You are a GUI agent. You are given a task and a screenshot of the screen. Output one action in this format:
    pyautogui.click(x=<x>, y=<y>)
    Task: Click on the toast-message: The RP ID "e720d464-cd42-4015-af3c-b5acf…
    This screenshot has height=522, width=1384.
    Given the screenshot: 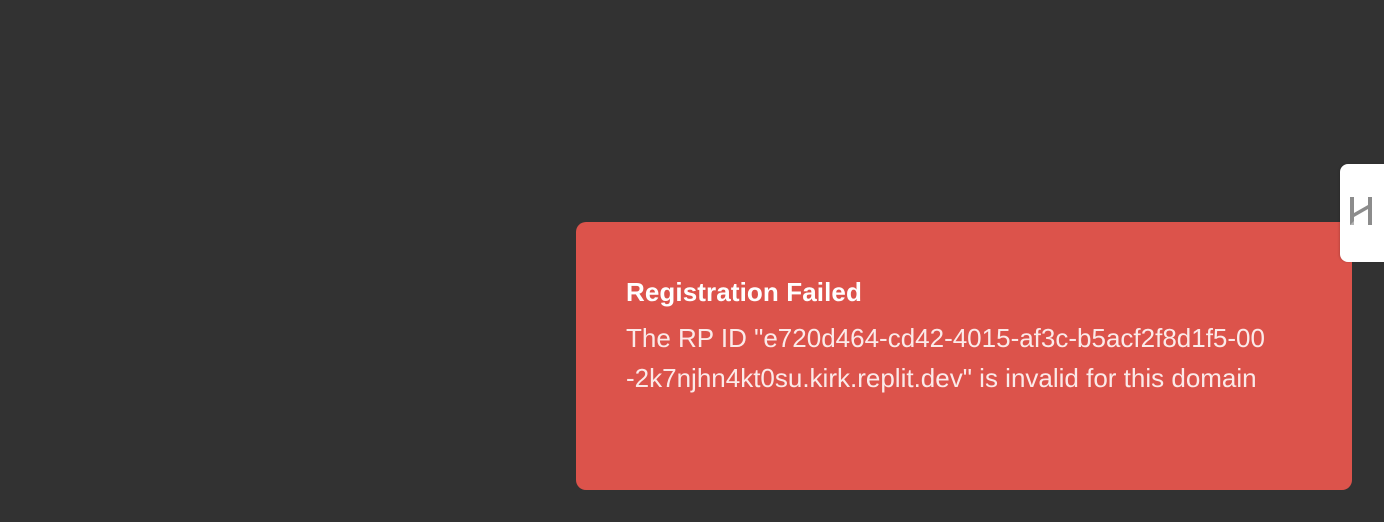 What is the action you would take?
    pyautogui.click(x=945, y=358)
    